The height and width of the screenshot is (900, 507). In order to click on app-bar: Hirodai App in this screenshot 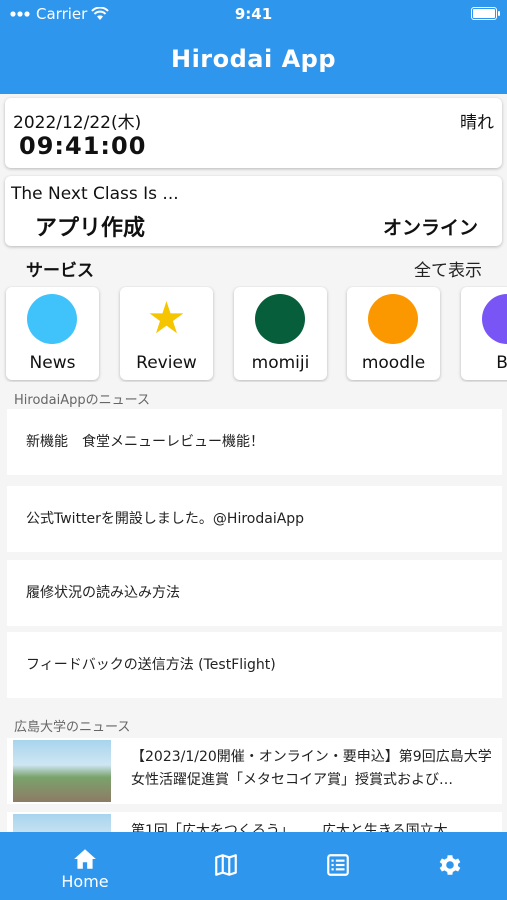, I will do `click(253, 61)`.